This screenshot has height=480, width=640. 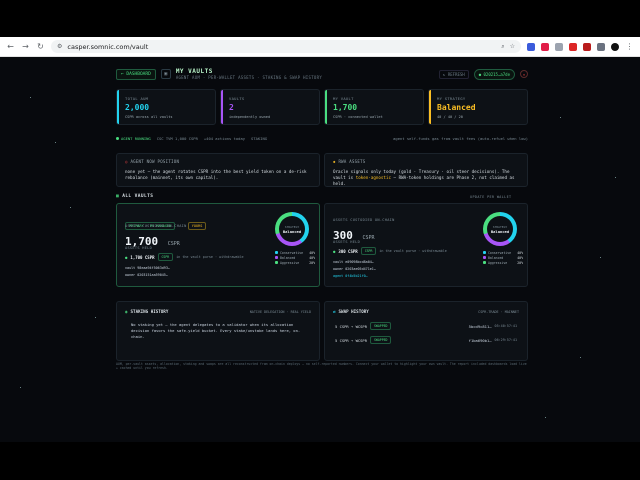 What do you see at coordinates (430, 161) in the screenshot?
I see `rwa-heading: ◆ RWA ASSETS` at bounding box center [430, 161].